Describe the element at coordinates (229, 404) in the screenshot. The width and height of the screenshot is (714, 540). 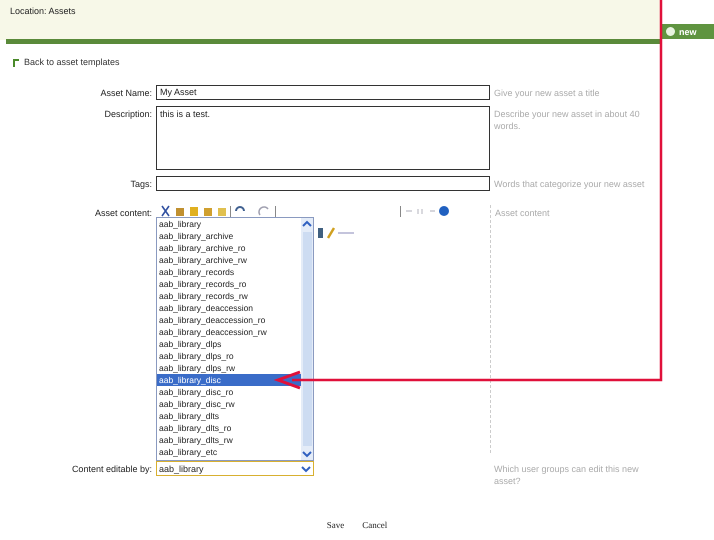
I see `dropdown-option: aab_library_disc_rw` at that location.